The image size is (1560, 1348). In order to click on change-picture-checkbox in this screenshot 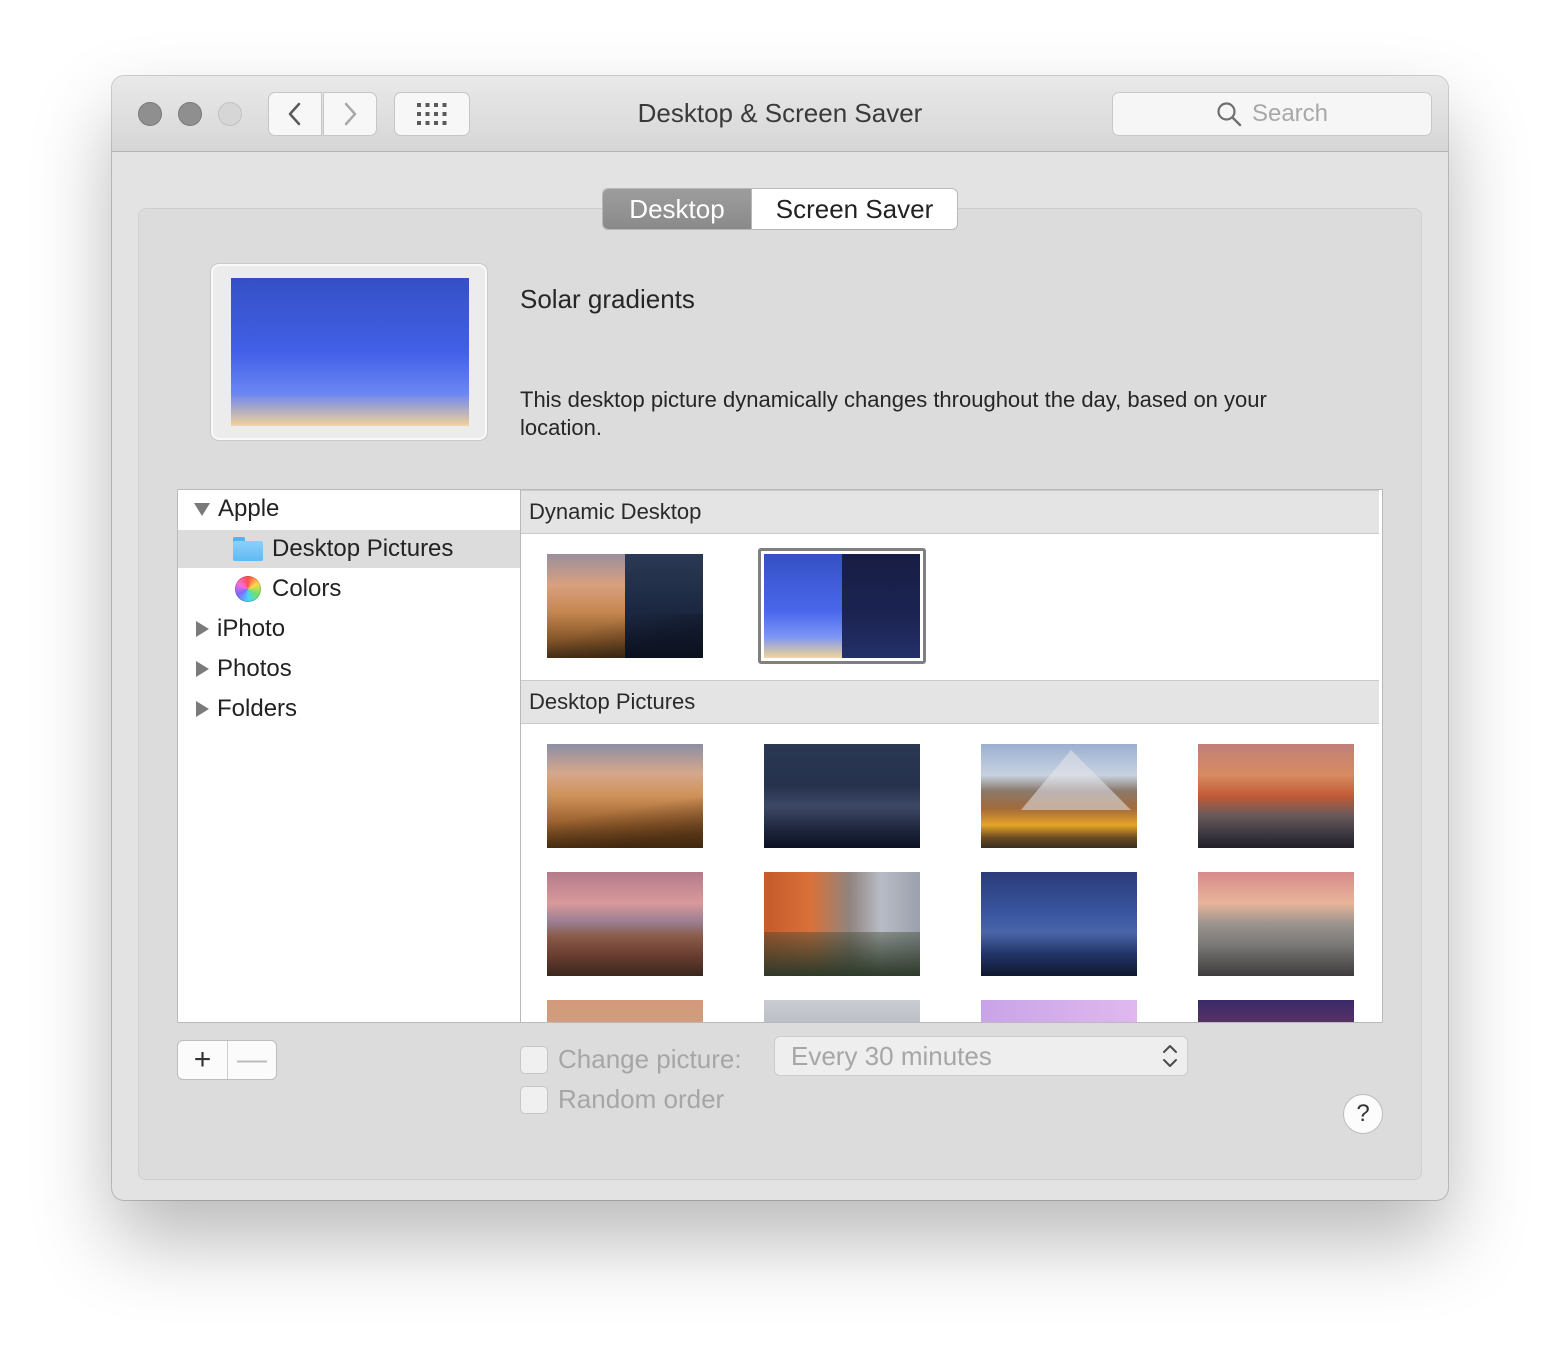, I will do `click(534, 1059)`.